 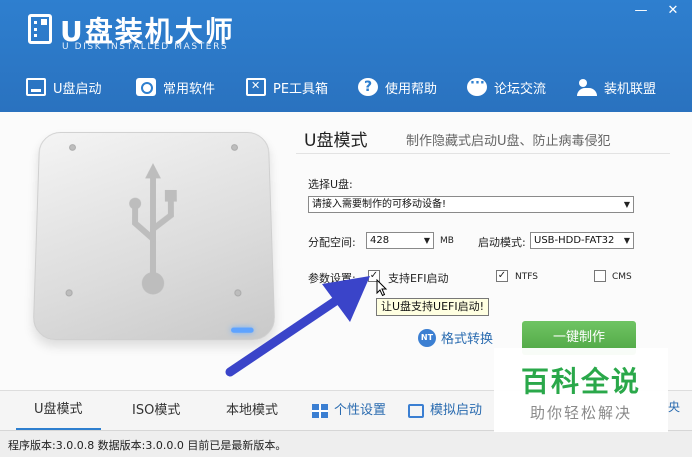 What do you see at coordinates (36, 87) in the screenshot?
I see `usb-drive-icon` at bounding box center [36, 87].